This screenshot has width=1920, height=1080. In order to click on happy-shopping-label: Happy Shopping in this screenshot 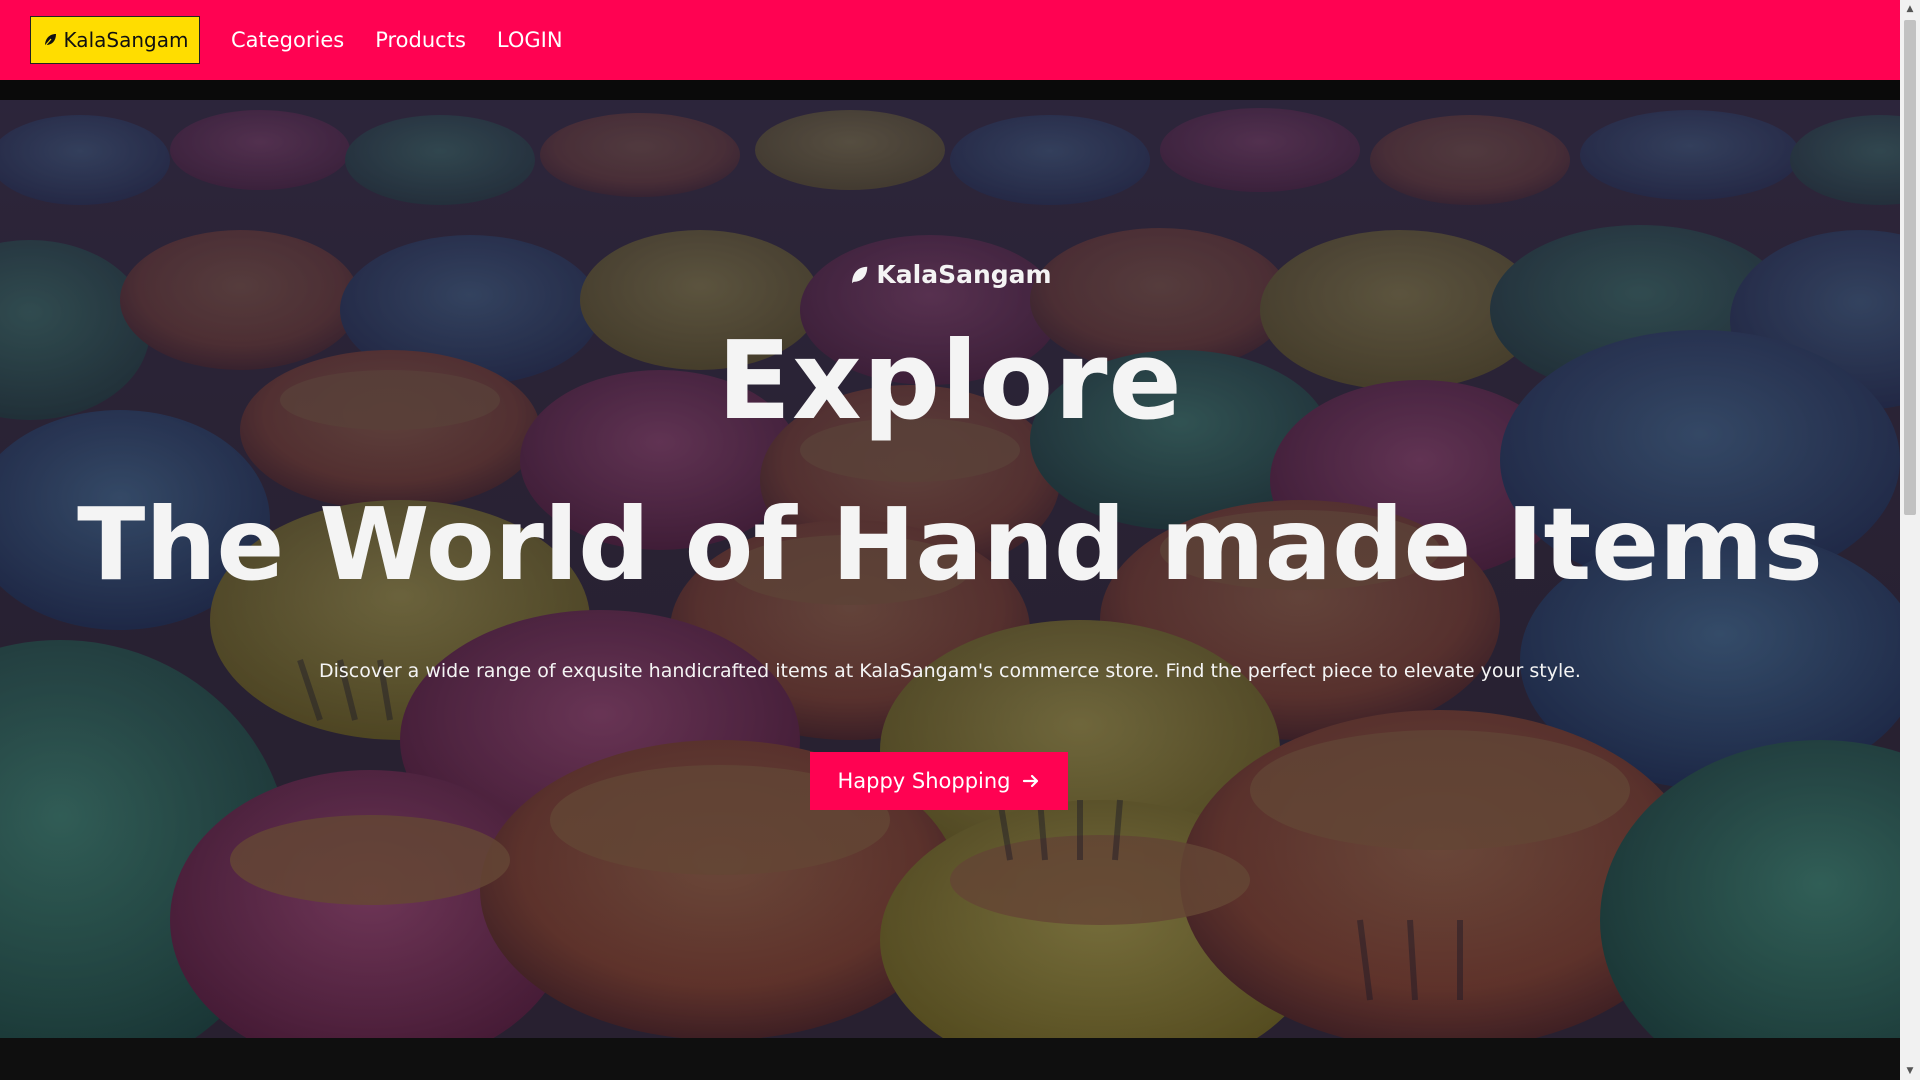, I will do `click(924, 781)`.